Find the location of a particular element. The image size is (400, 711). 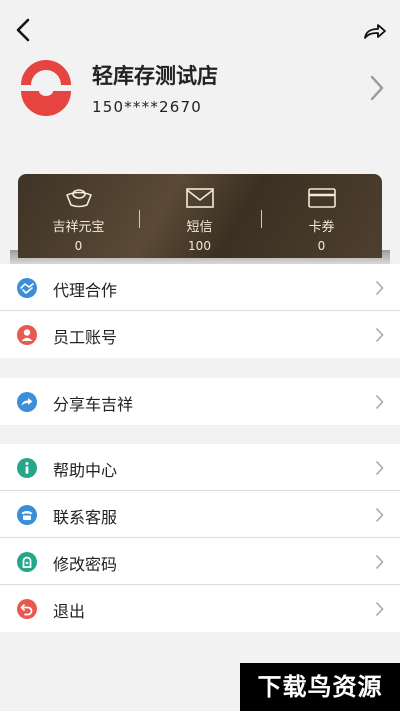

card-item-label: 吉祥元宝 is located at coordinates (78, 227).